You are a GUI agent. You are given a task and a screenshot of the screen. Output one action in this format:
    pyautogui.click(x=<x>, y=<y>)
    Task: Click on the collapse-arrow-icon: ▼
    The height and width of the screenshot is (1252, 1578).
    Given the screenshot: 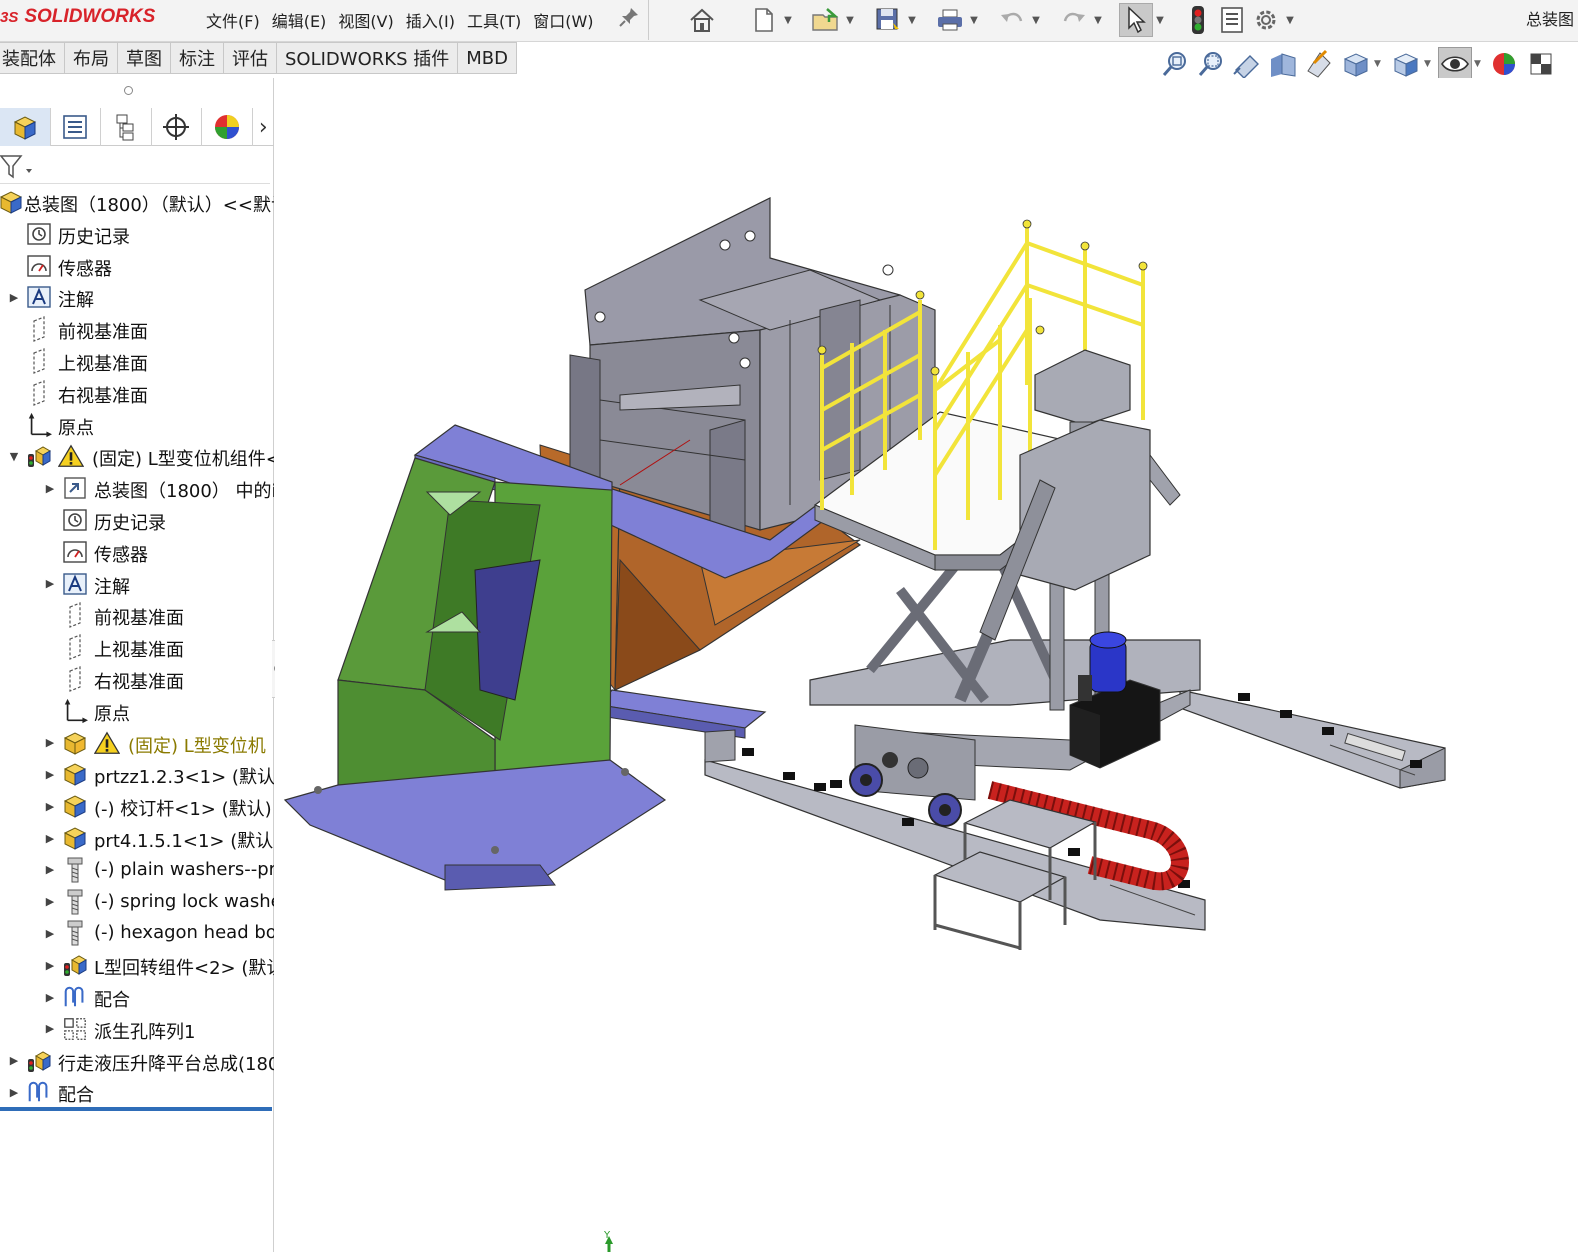 What is the action you would take?
    pyautogui.click(x=14, y=456)
    